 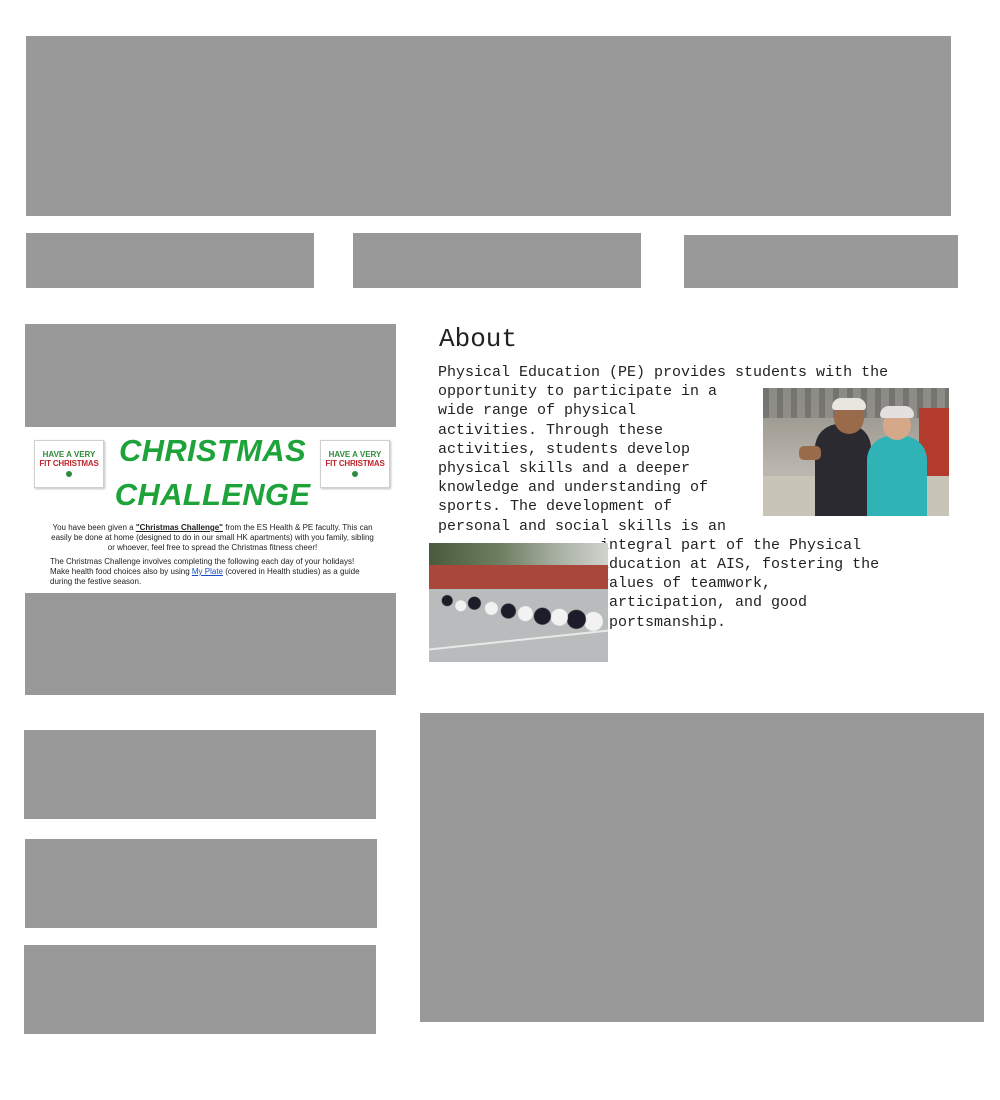 I want to click on students-dancing-photo, so click(x=518, y=602).